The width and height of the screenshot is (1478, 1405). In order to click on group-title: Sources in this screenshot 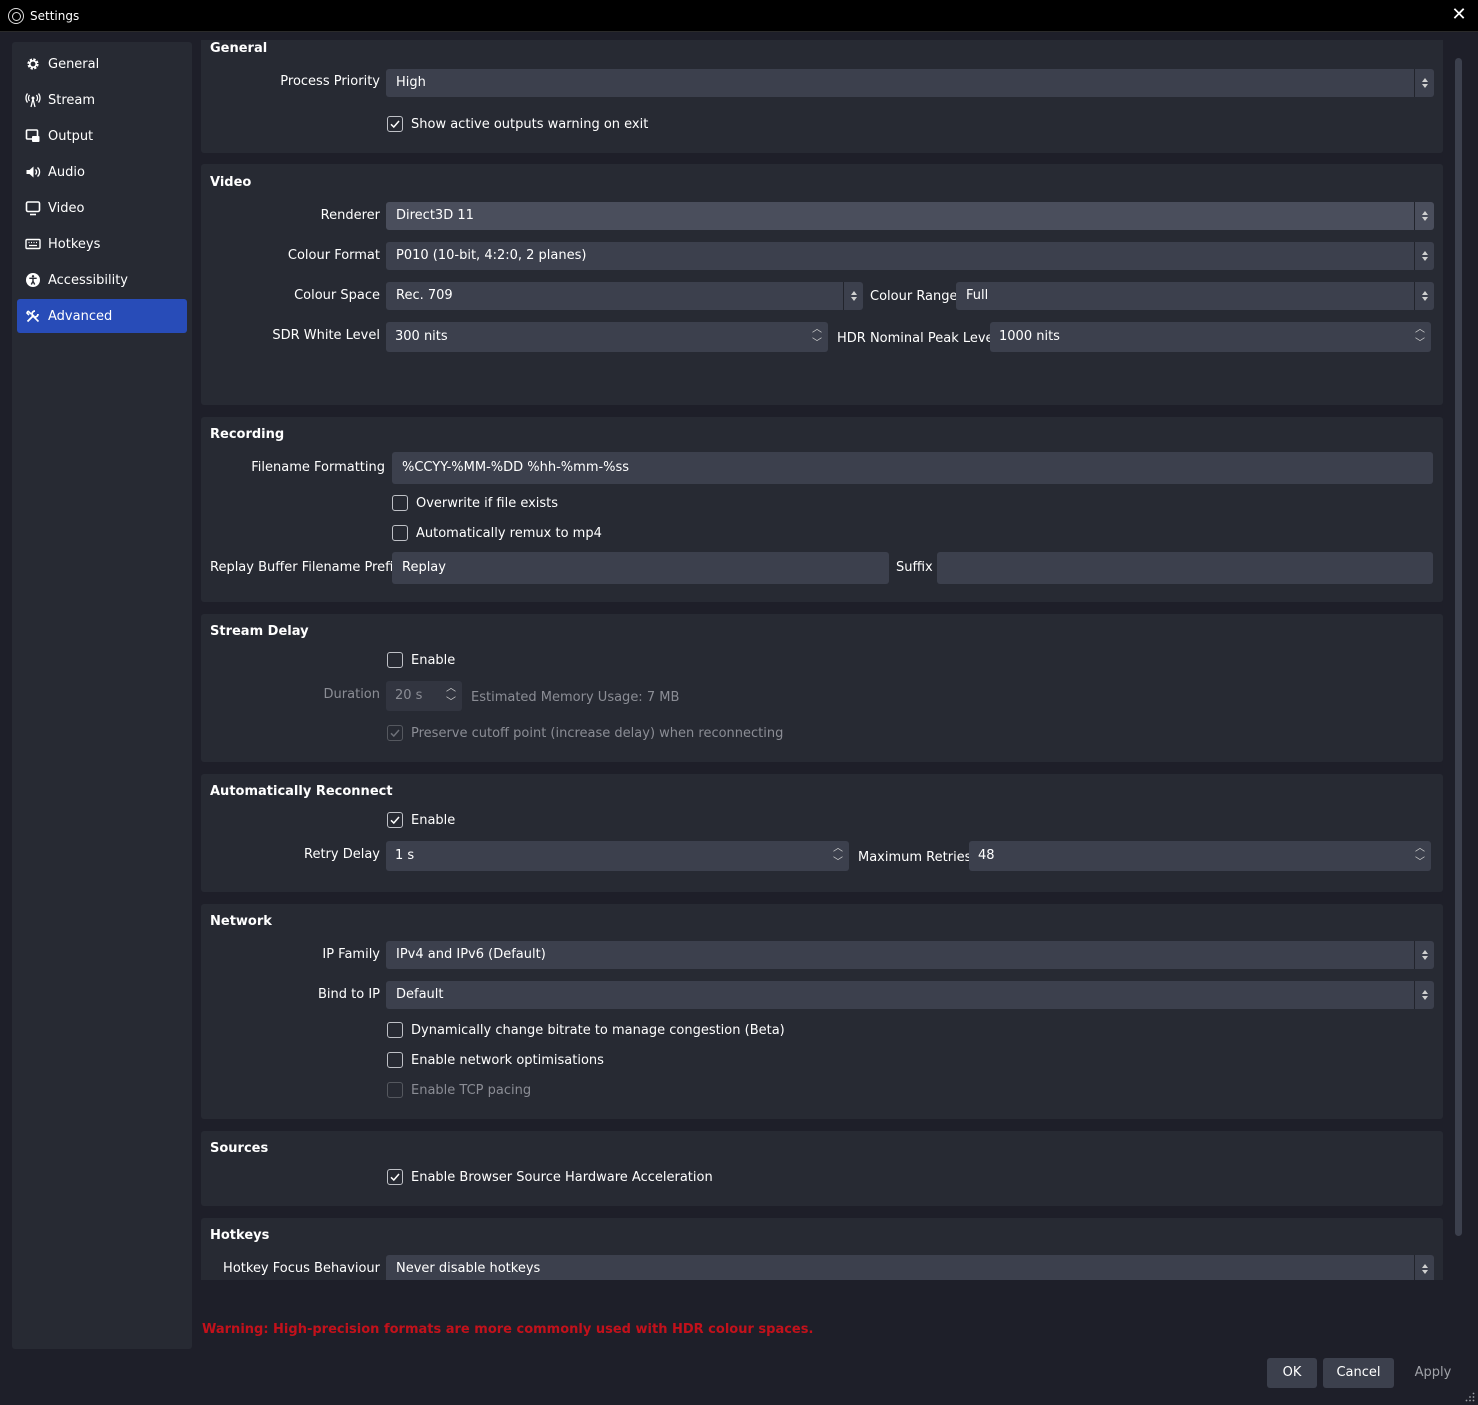, I will do `click(239, 1148)`.